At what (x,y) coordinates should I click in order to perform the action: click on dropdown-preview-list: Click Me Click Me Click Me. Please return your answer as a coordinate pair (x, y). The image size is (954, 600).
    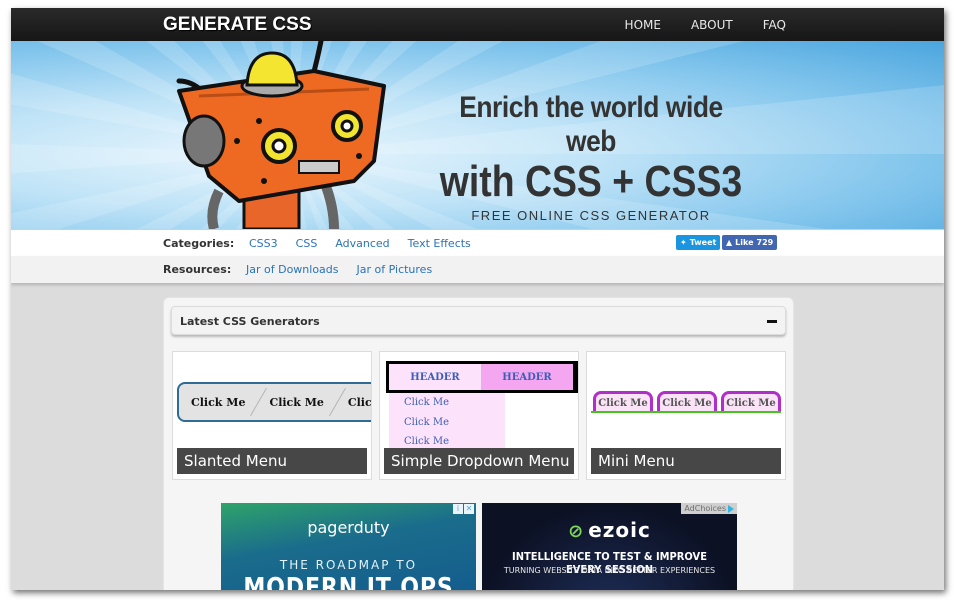
    Looking at the image, I should click on (447, 422).